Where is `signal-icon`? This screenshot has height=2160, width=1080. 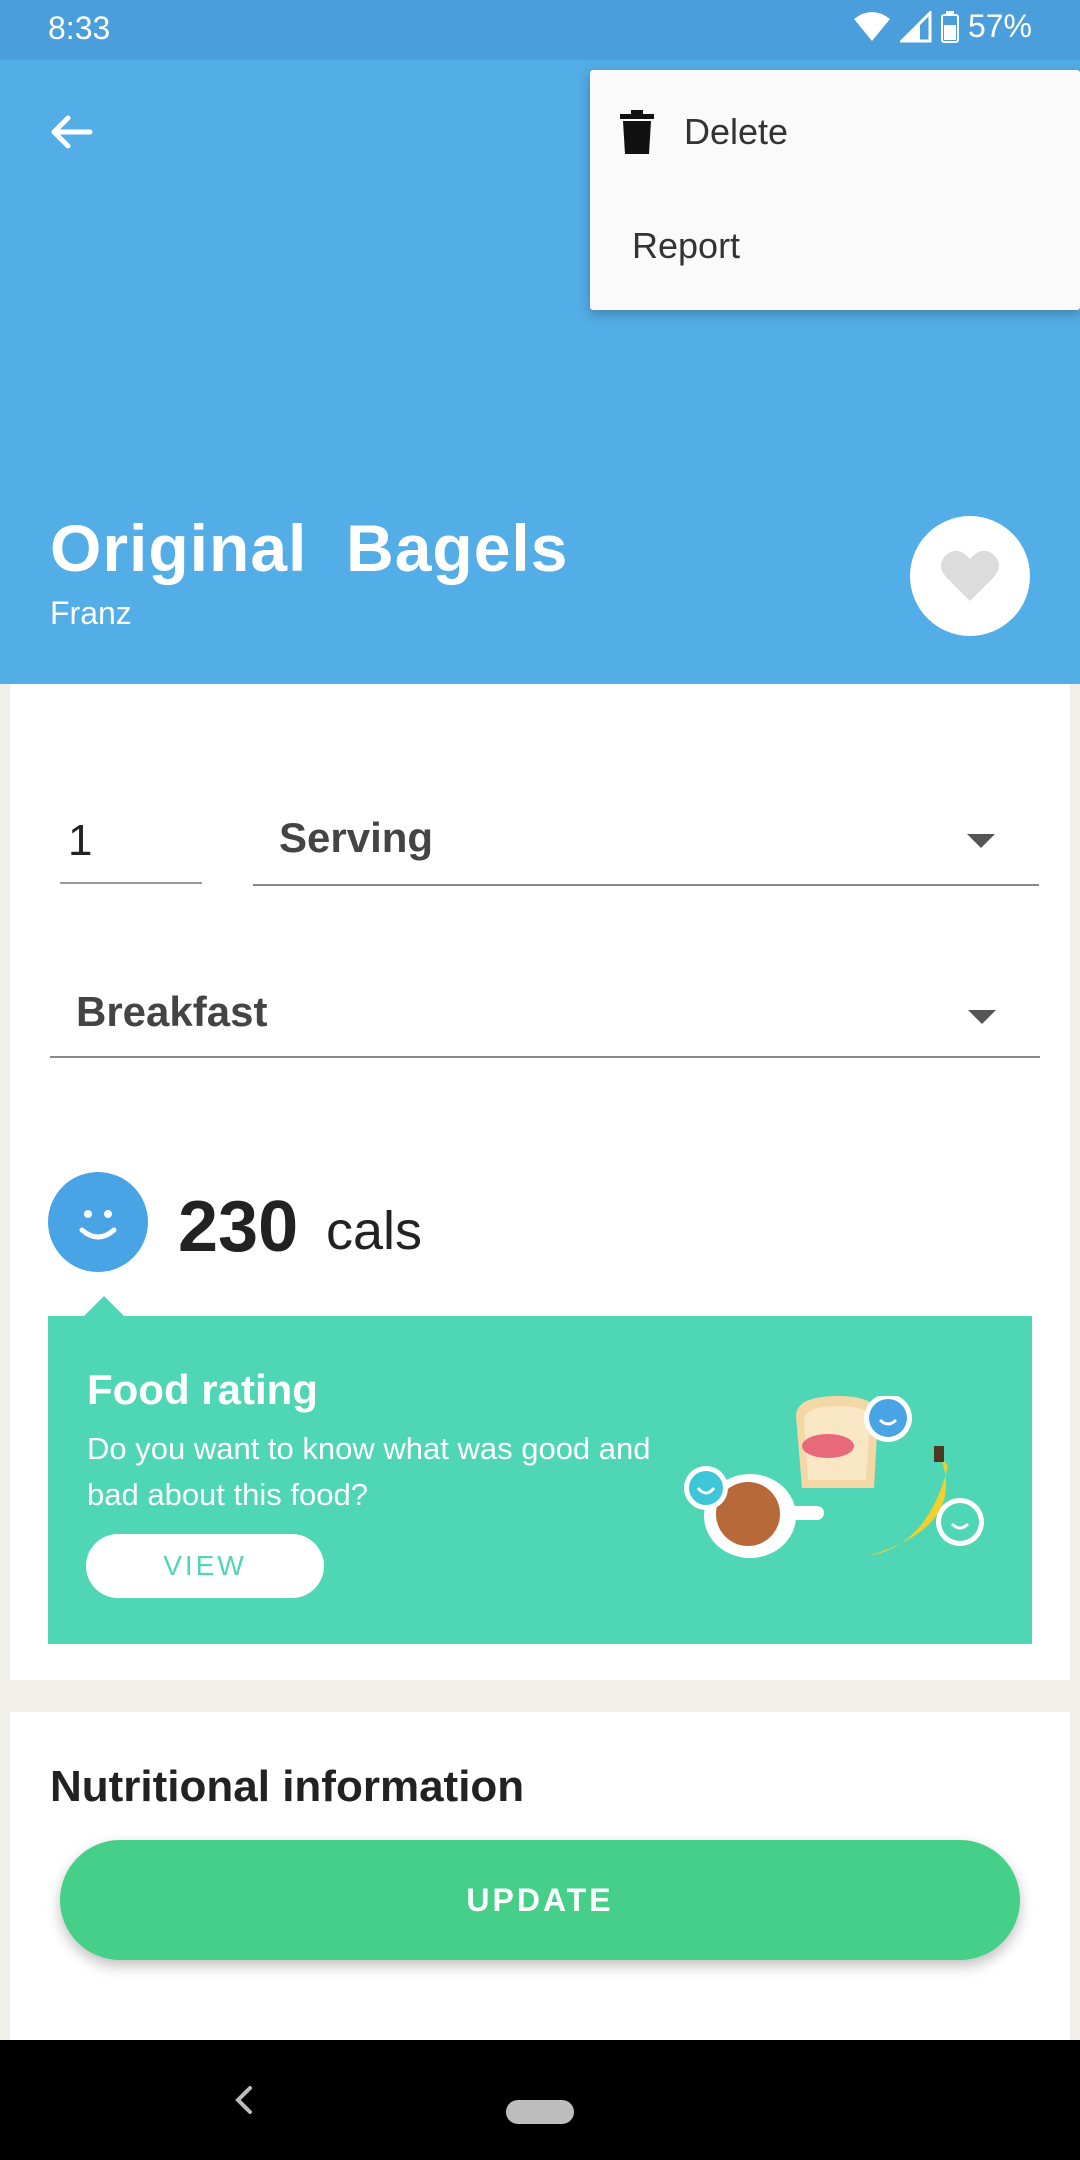
signal-icon is located at coordinates (915, 26).